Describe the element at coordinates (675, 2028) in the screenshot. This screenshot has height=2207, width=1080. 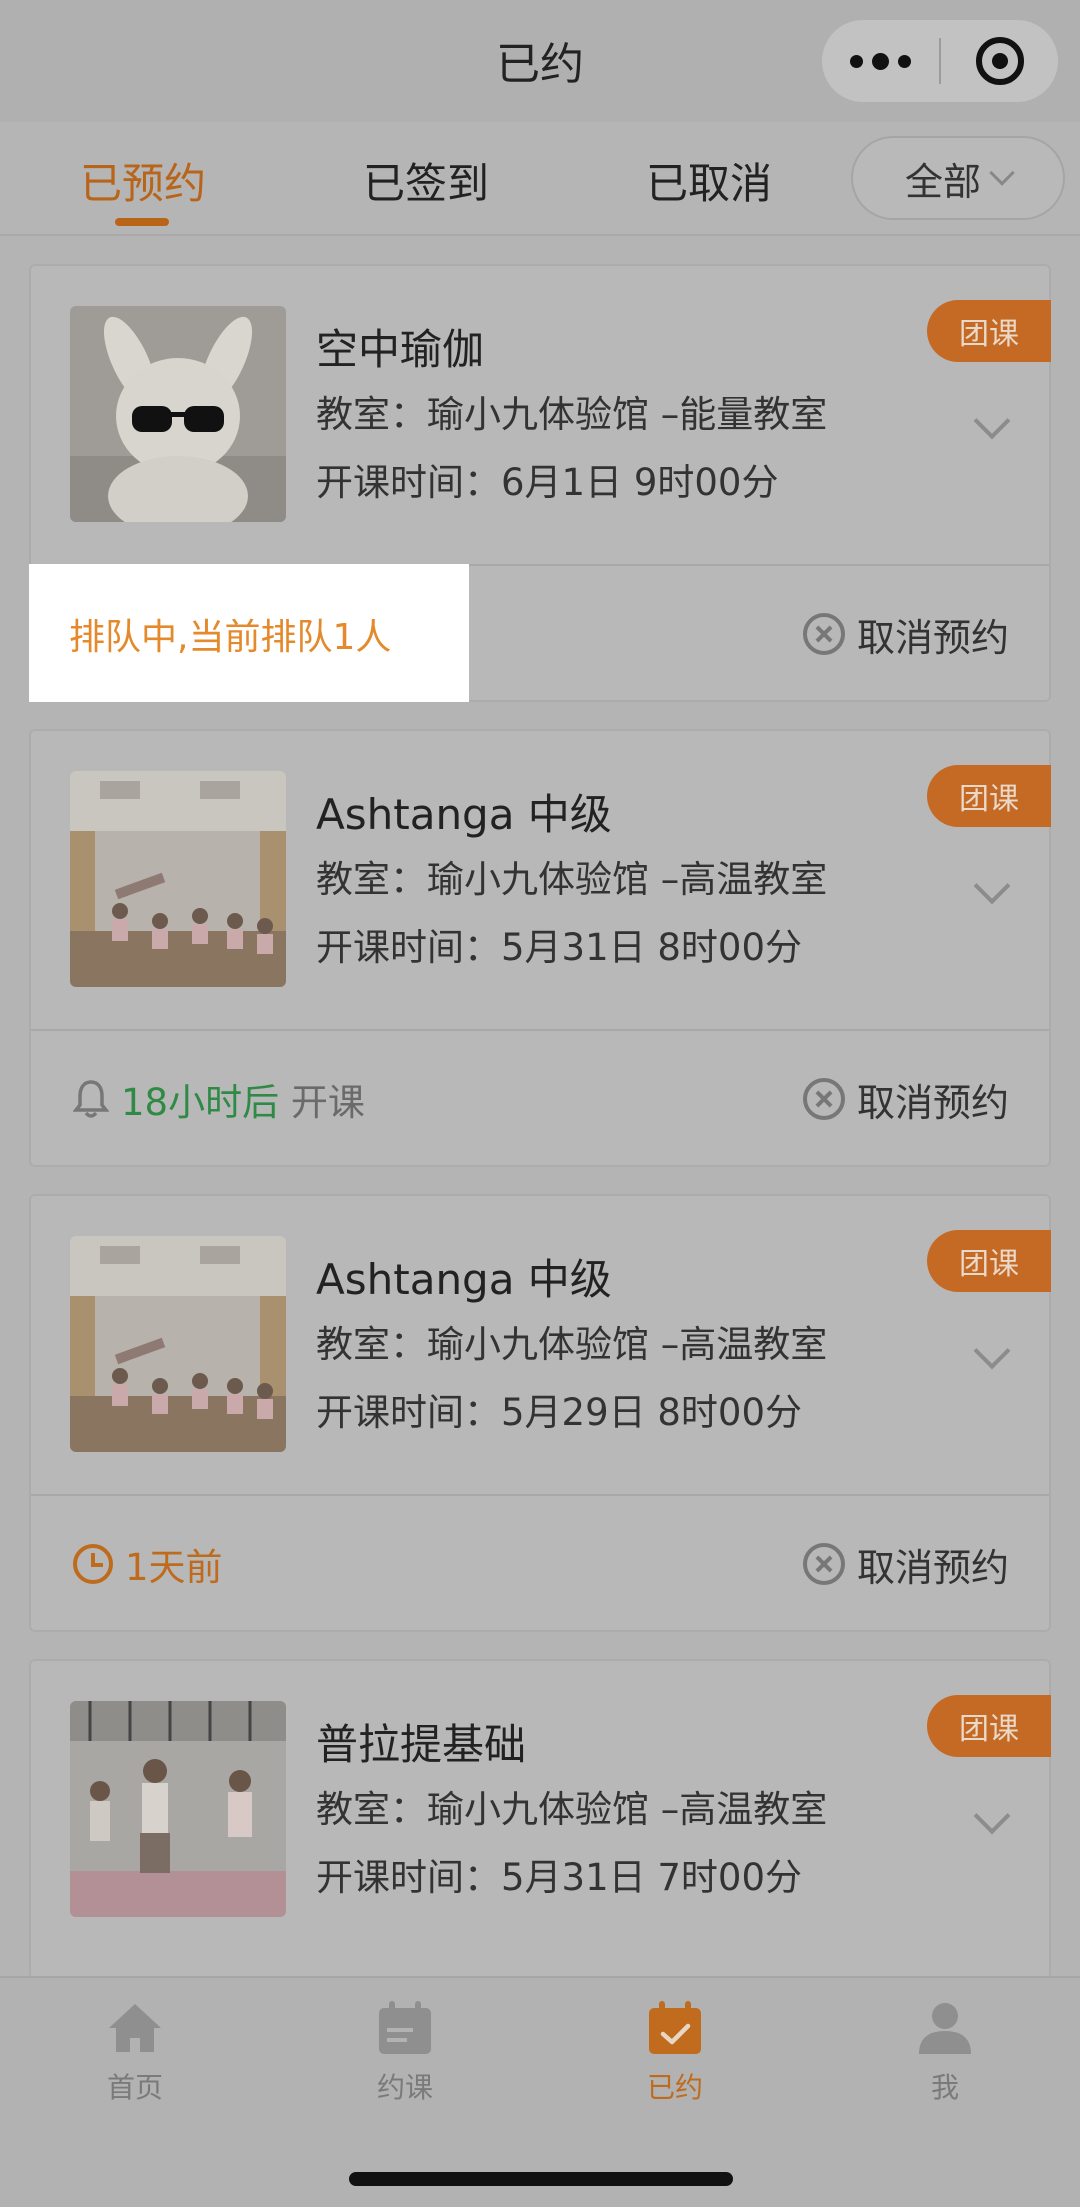
I see `calendar-check-icon` at that location.